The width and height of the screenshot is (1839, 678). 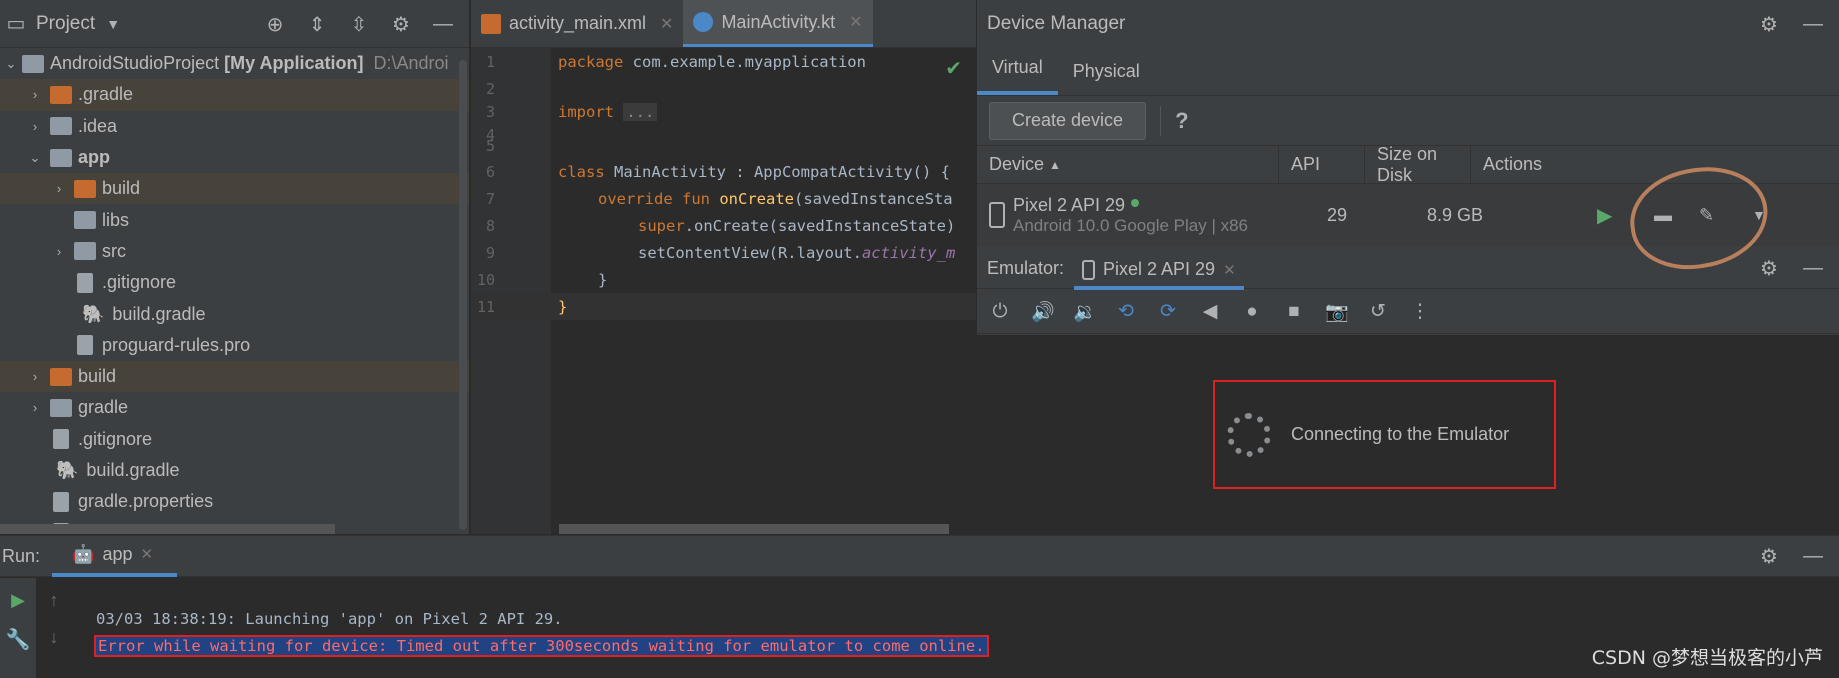 What do you see at coordinates (1408, 24) in the screenshot?
I see `device-manager-header: Device Manager ⚙ —` at bounding box center [1408, 24].